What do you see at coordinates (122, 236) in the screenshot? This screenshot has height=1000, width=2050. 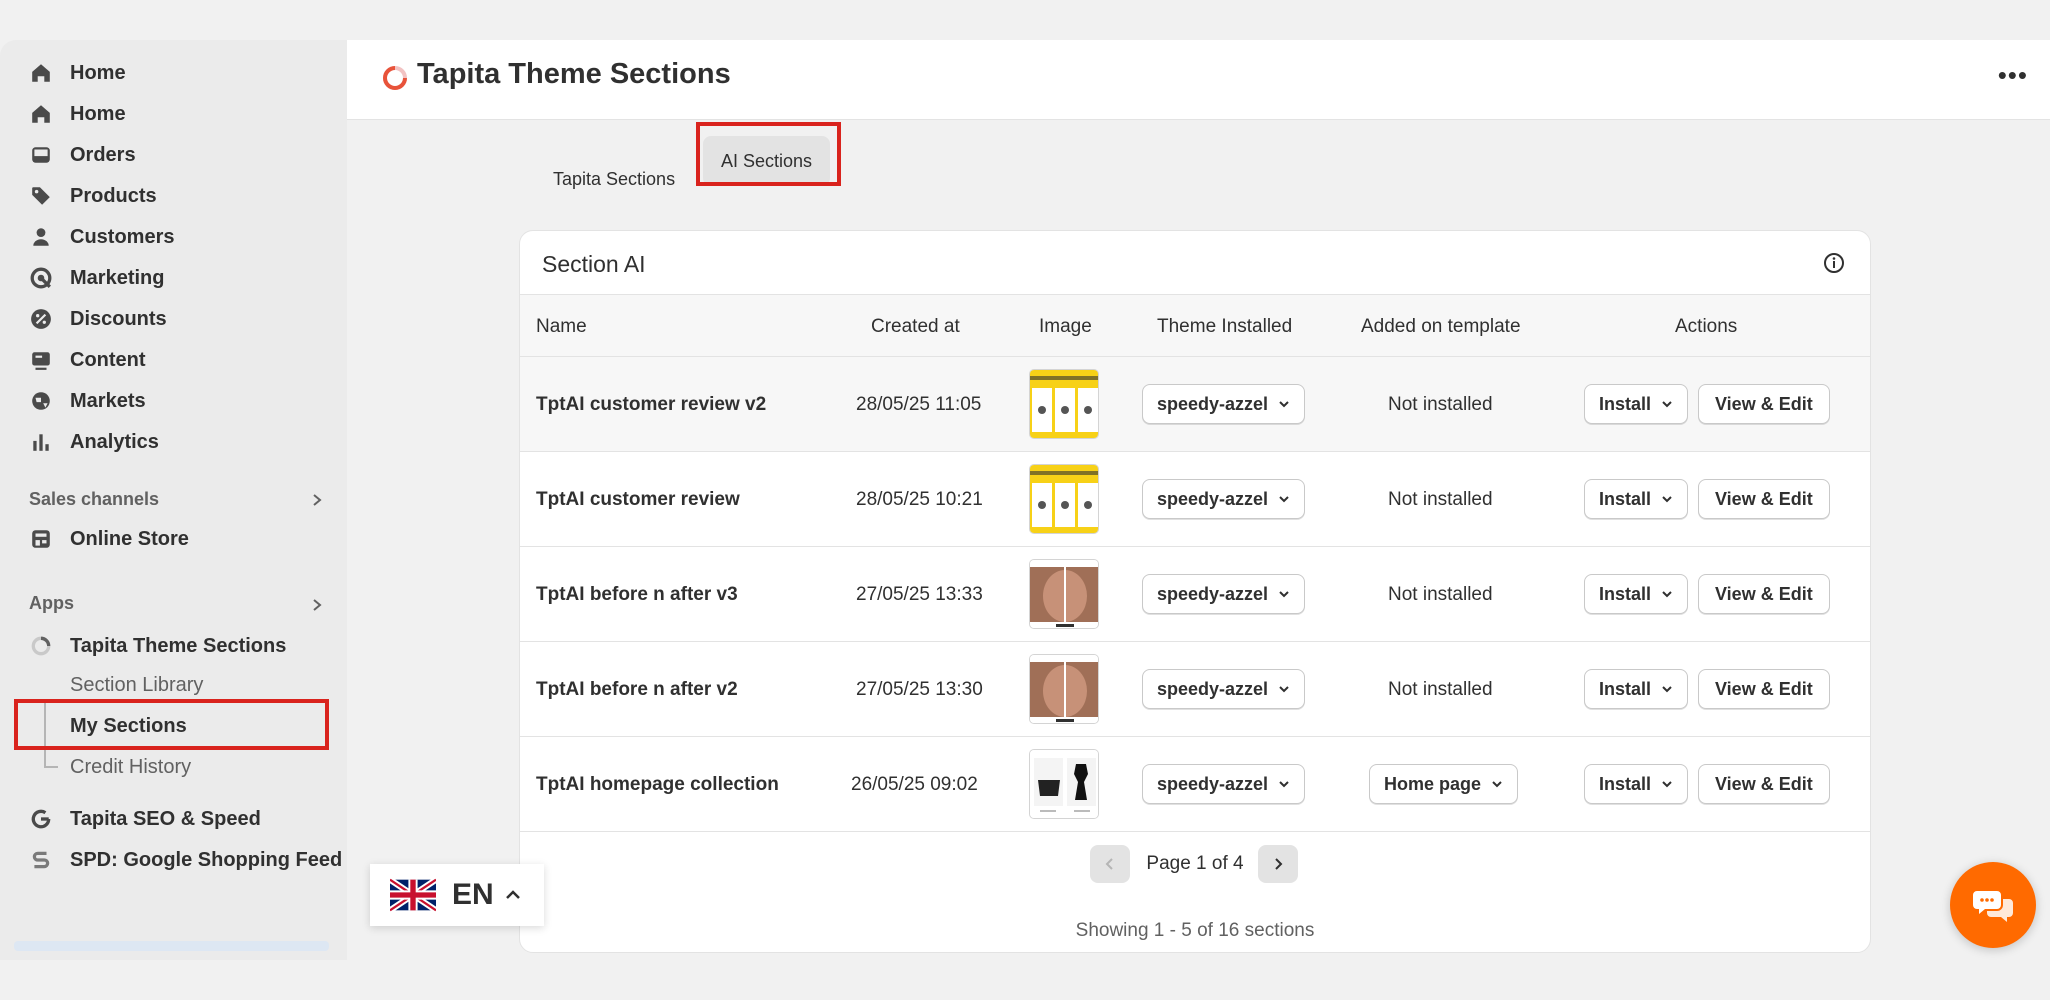 I see `sidebar-item-label: Customers` at bounding box center [122, 236].